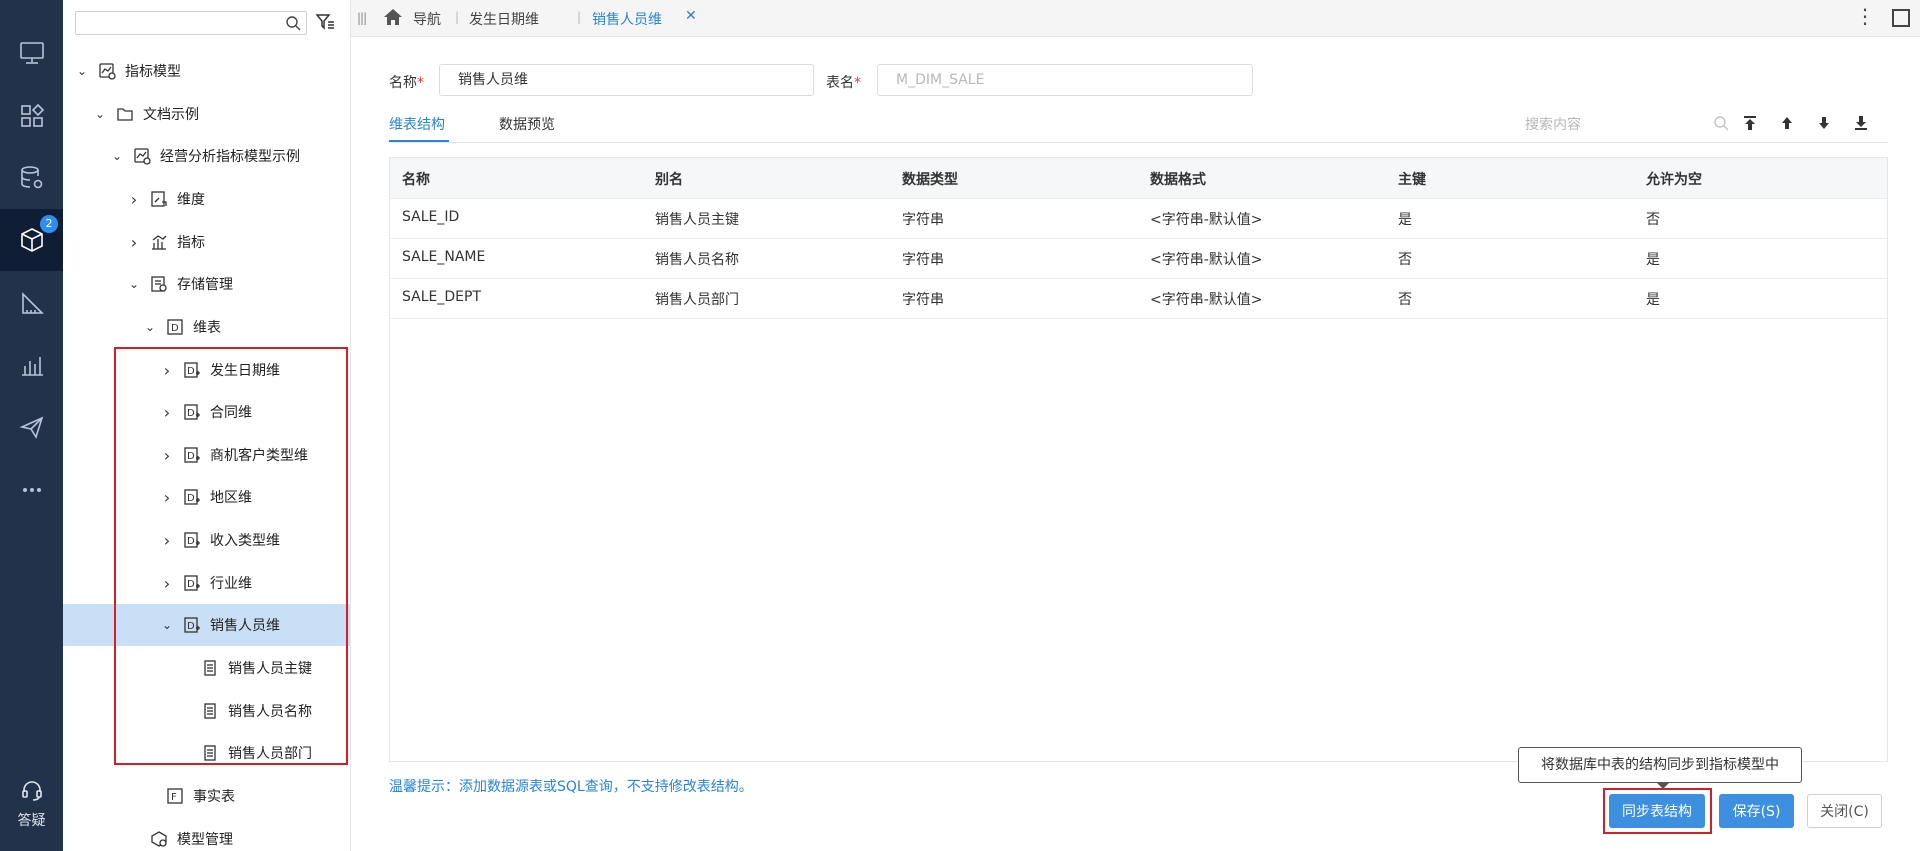 The image size is (1920, 851). Describe the element at coordinates (159, 199) in the screenshot. I see `dimension-icon` at that location.